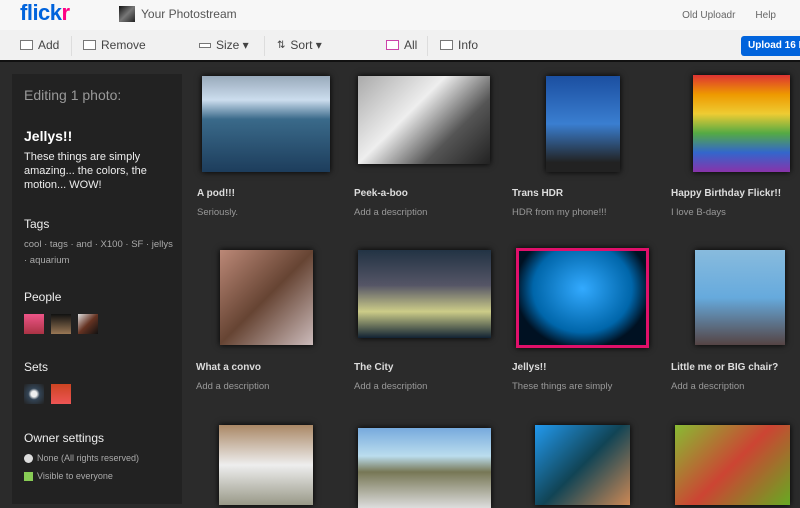 This screenshot has height=508, width=800. What do you see at coordinates (127, 14) in the screenshot?
I see `avatar` at bounding box center [127, 14].